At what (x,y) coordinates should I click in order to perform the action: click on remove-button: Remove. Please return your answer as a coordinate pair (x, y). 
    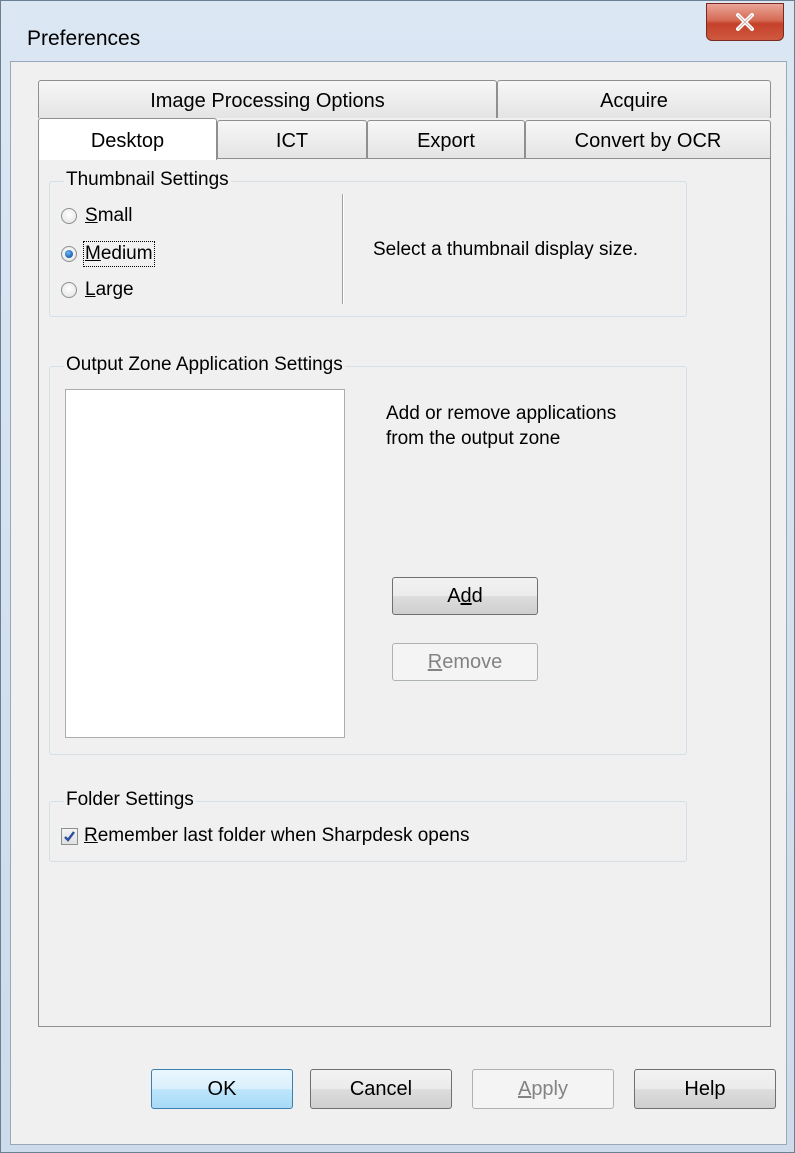
    Looking at the image, I should click on (465, 662).